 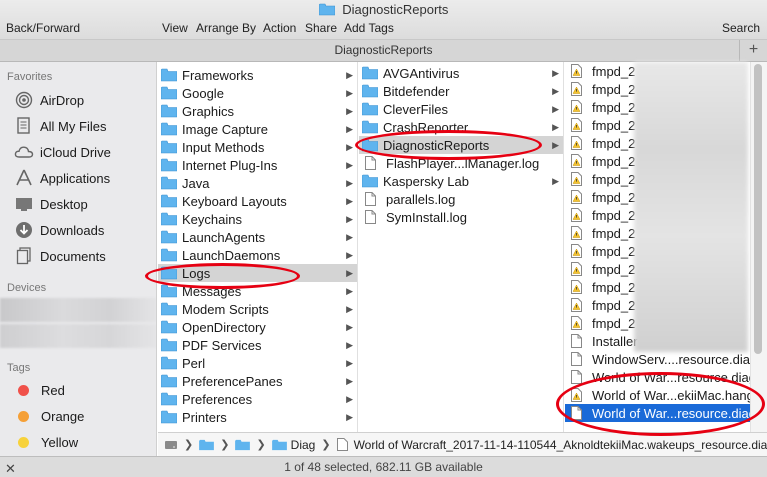 I want to click on list-item-label: WindowServ....resource.diag, so click(x=671, y=359).